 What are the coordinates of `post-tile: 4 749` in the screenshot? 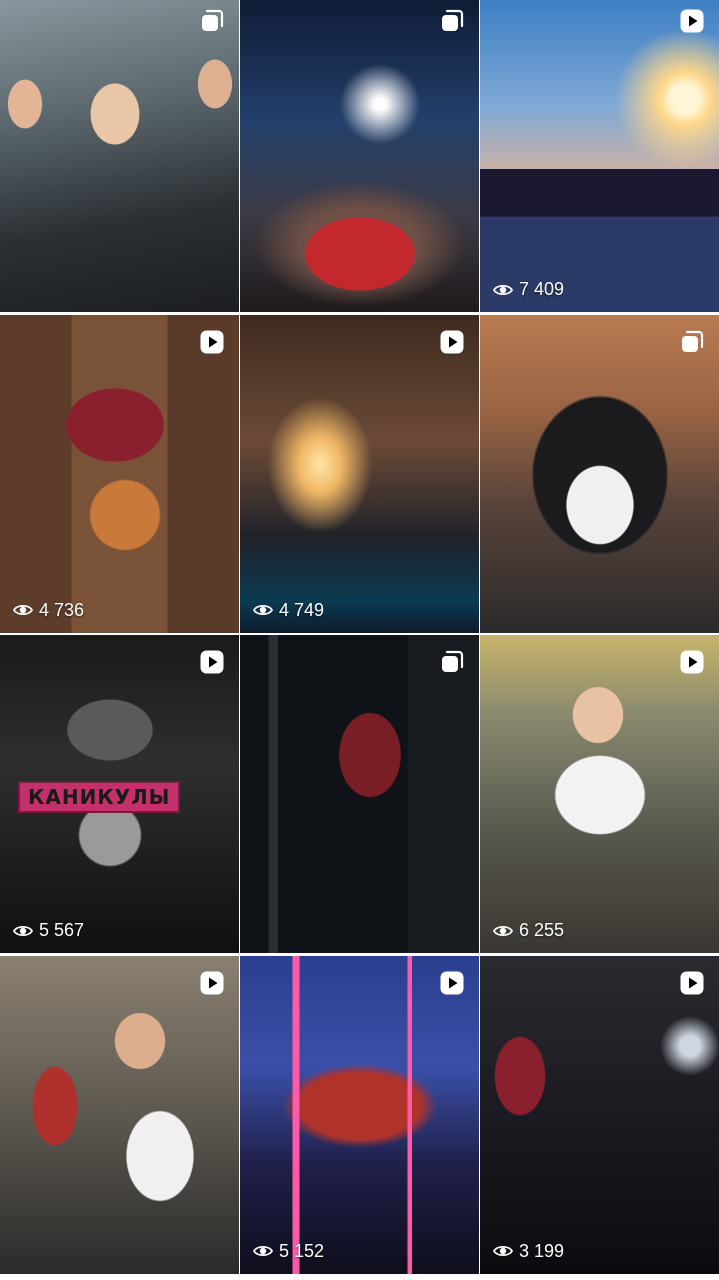 It's located at (359, 473).